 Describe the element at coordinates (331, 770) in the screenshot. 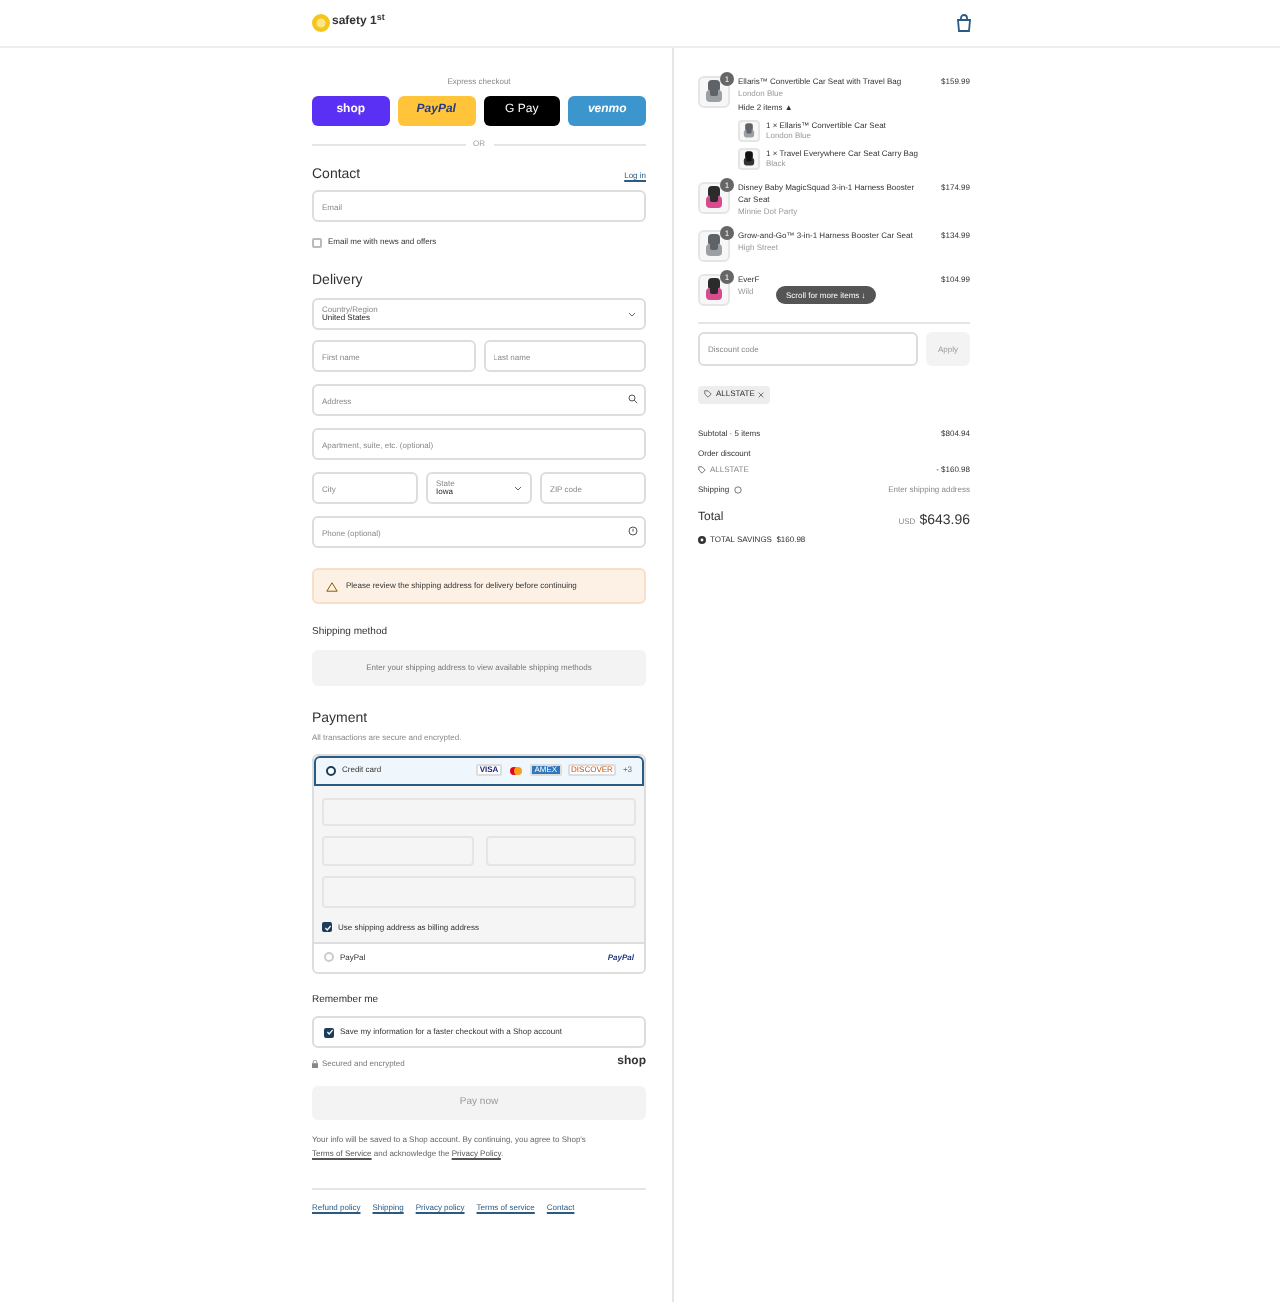

I see `radio-button` at that location.